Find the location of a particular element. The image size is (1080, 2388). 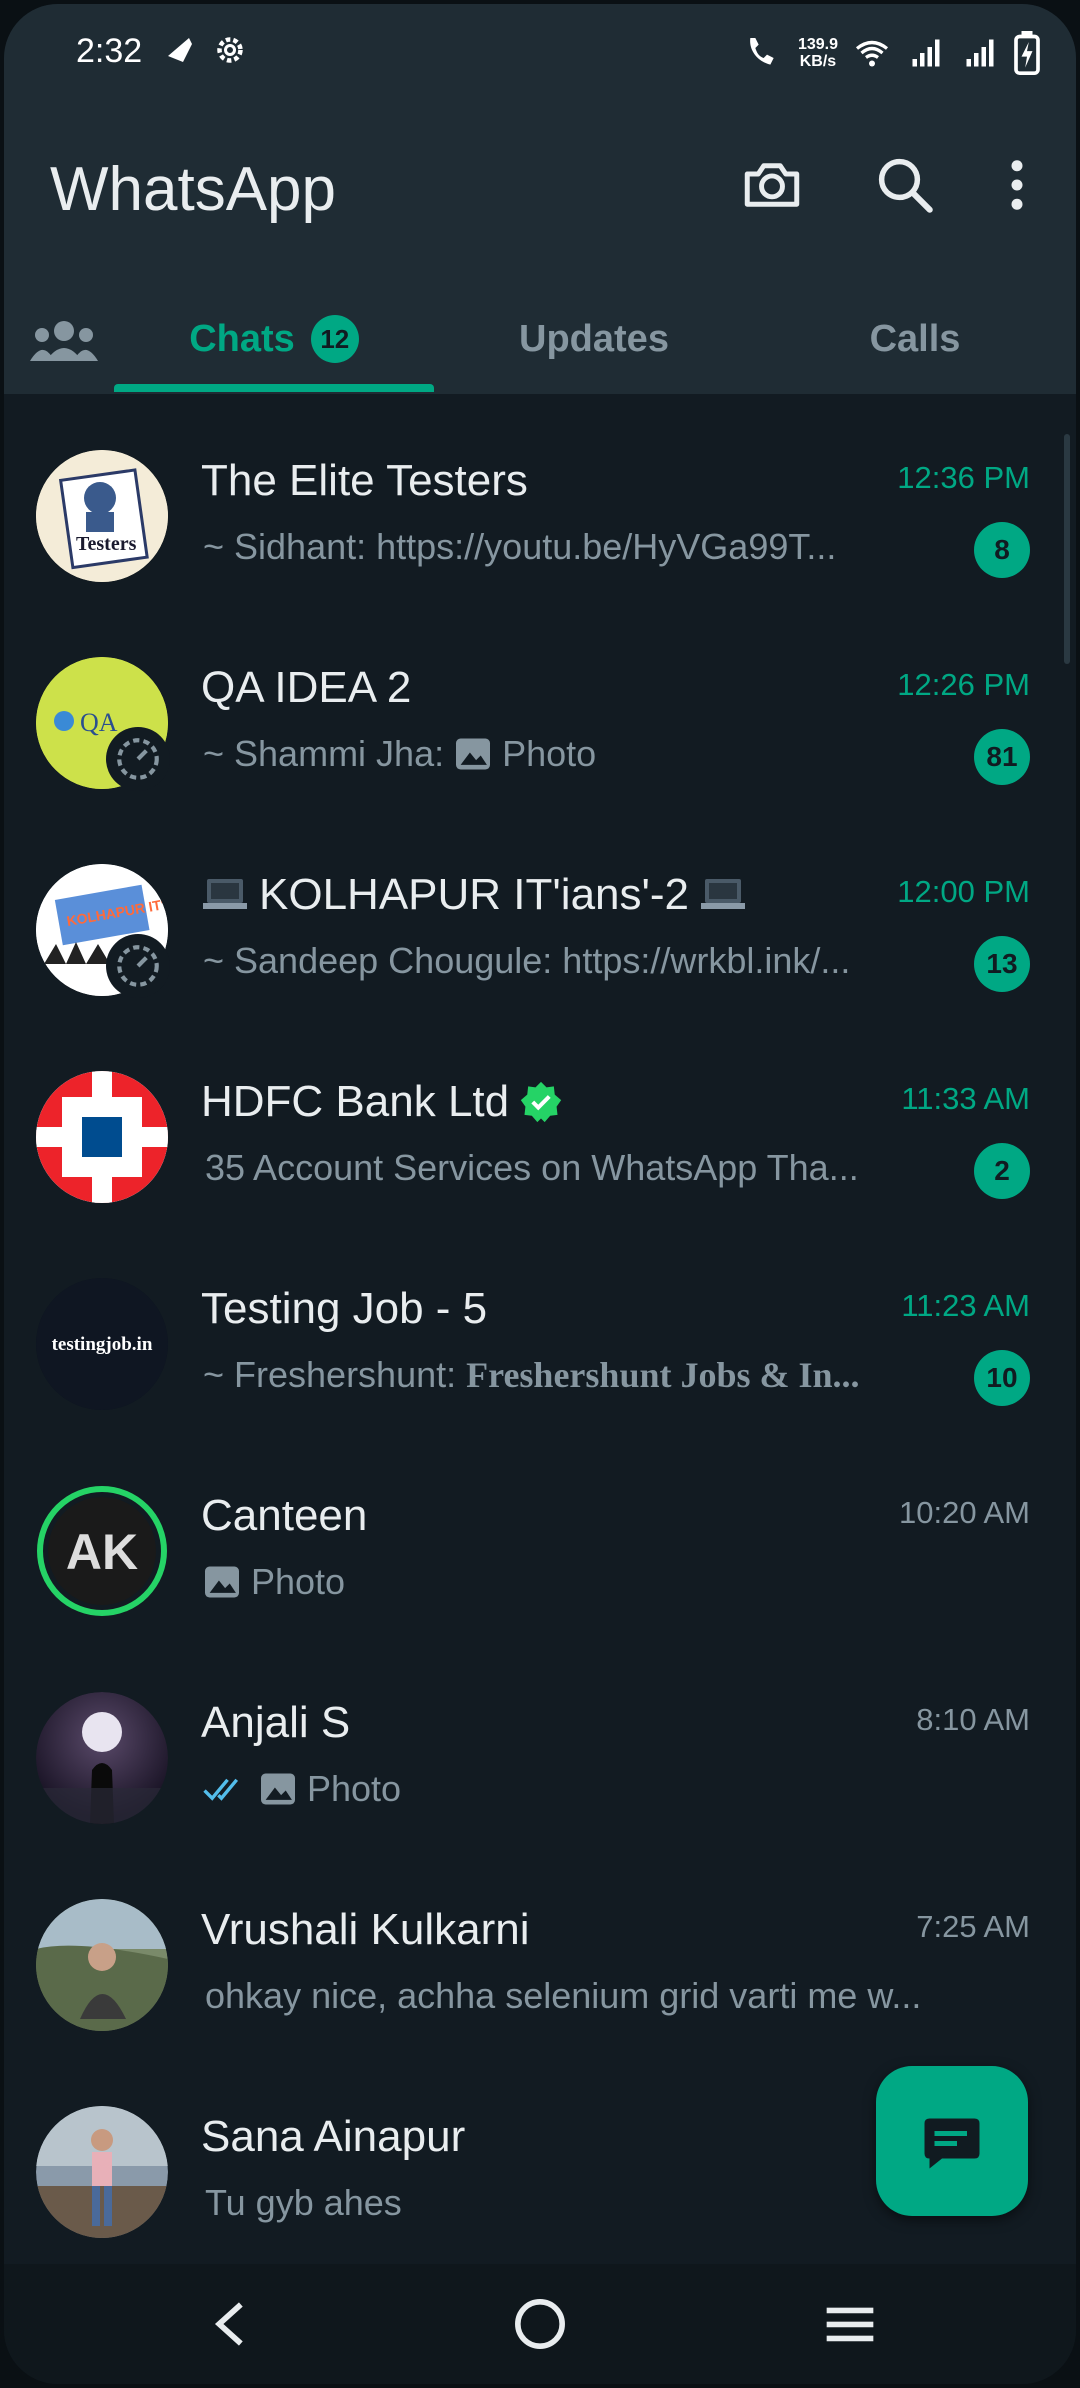

unread-count-badge: 81 is located at coordinates (1002, 757).